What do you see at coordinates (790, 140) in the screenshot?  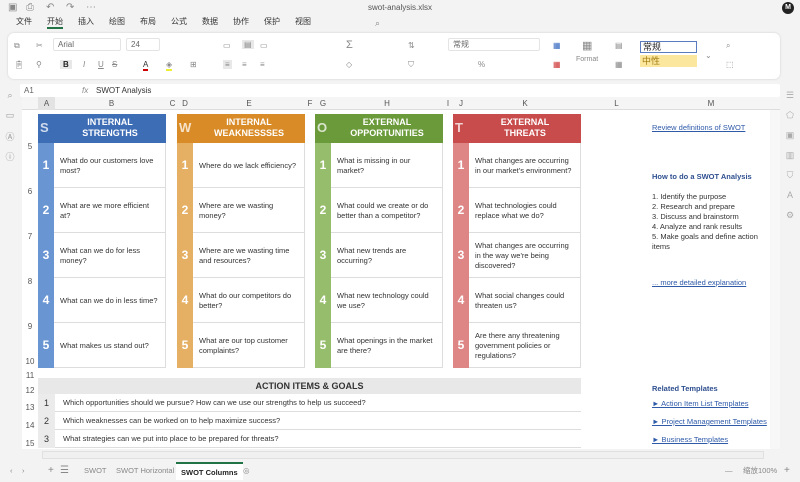 I see `image-icon: ▣` at bounding box center [790, 140].